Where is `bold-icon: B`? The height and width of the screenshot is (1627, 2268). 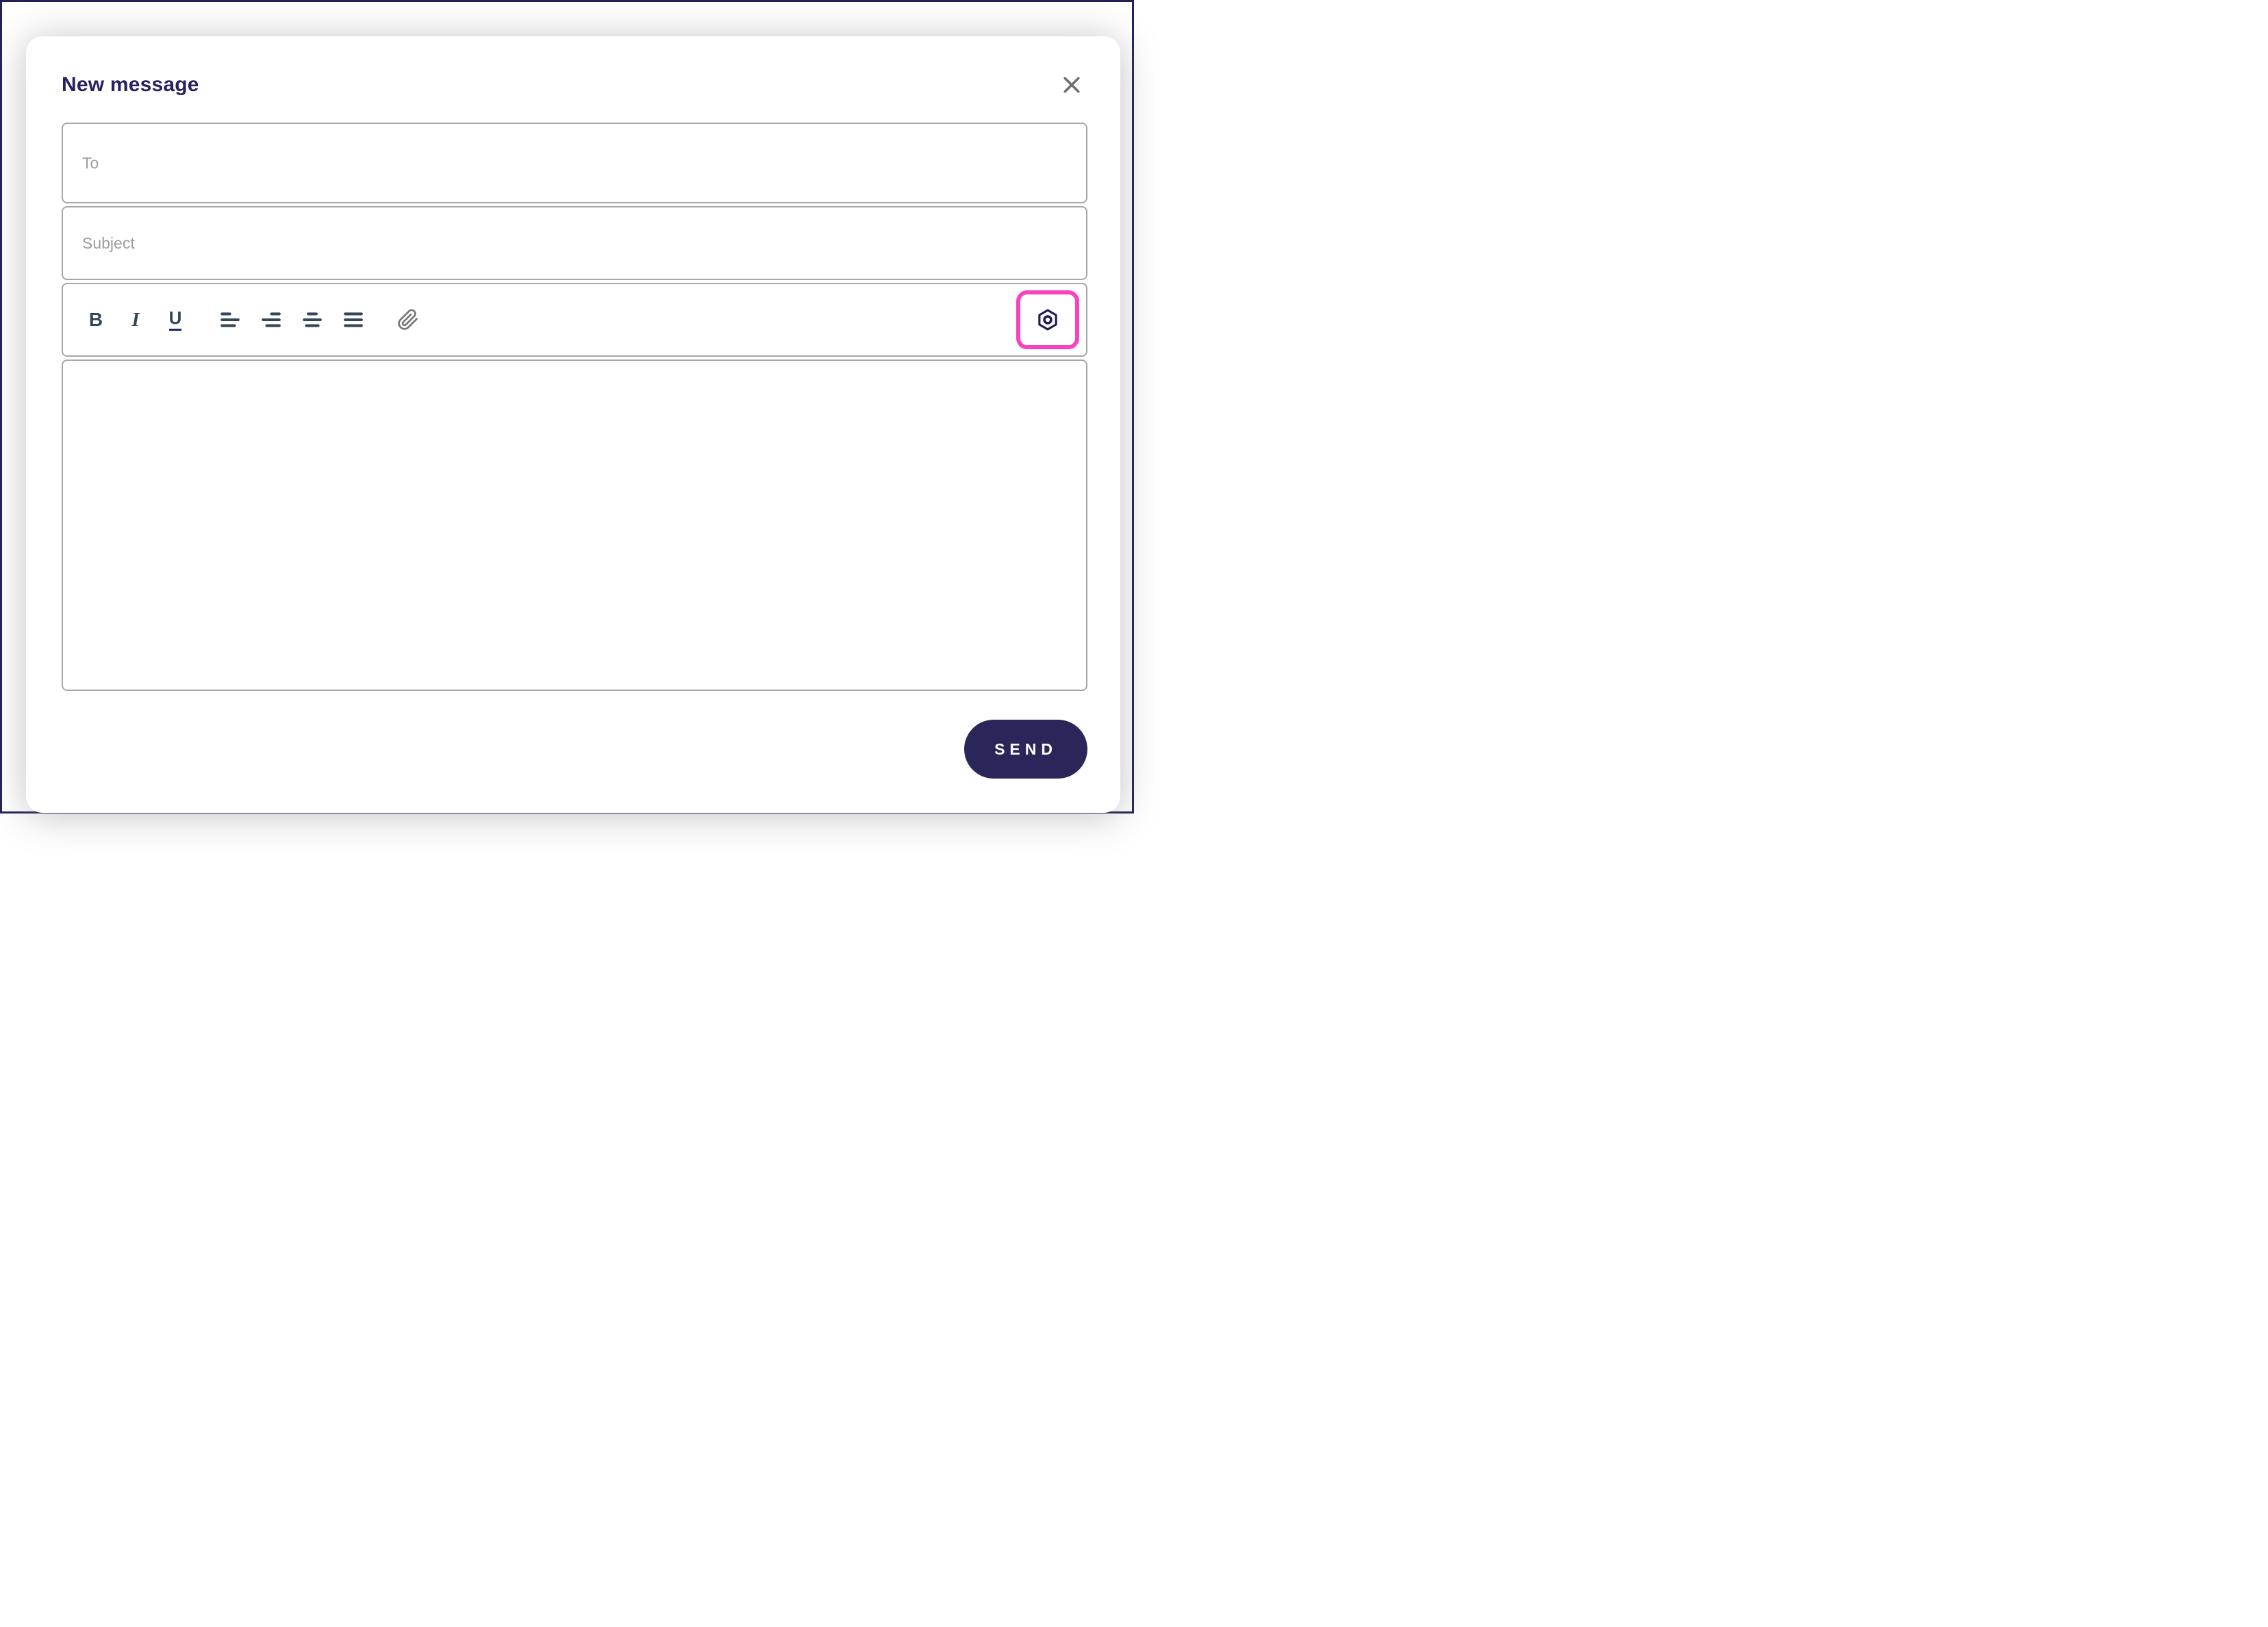
bold-icon: B is located at coordinates (95, 319).